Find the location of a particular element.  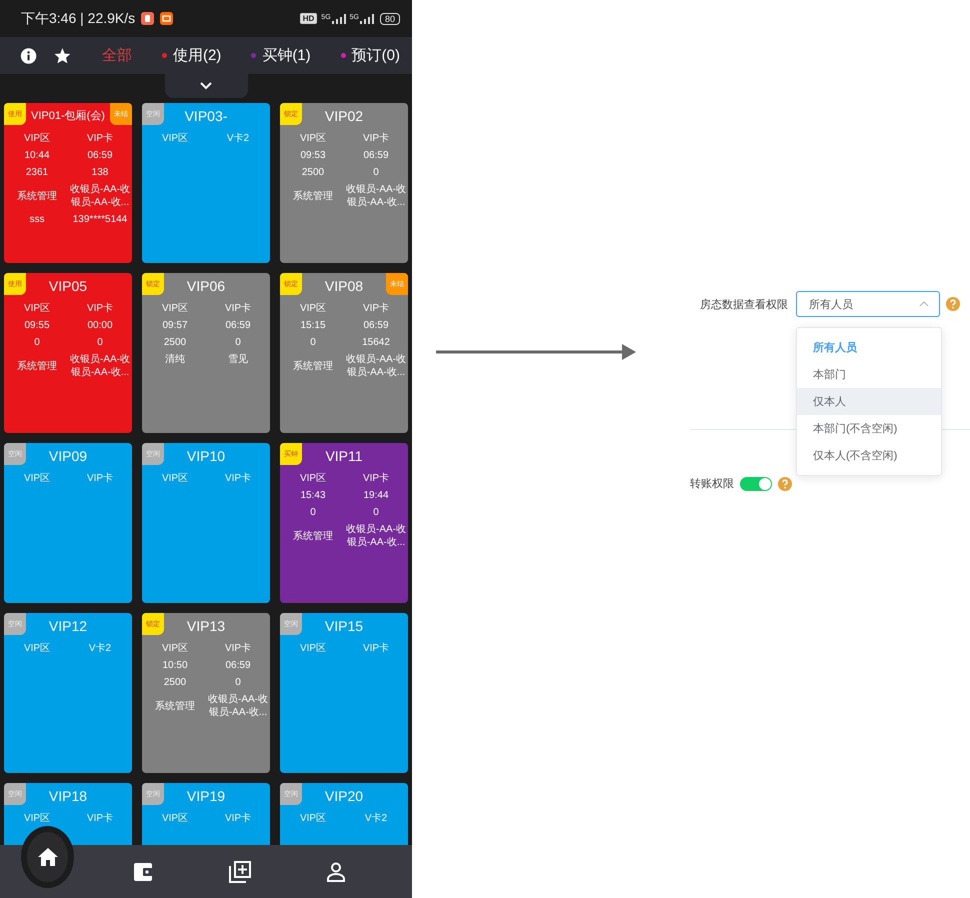

room-info: 139****5144 is located at coordinates (100, 219).